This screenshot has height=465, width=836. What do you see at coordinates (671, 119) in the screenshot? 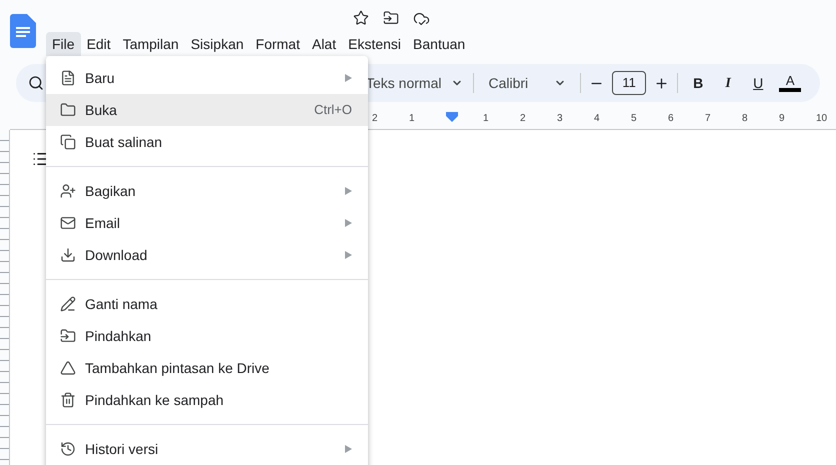
I see `ruler-number: 6` at bounding box center [671, 119].